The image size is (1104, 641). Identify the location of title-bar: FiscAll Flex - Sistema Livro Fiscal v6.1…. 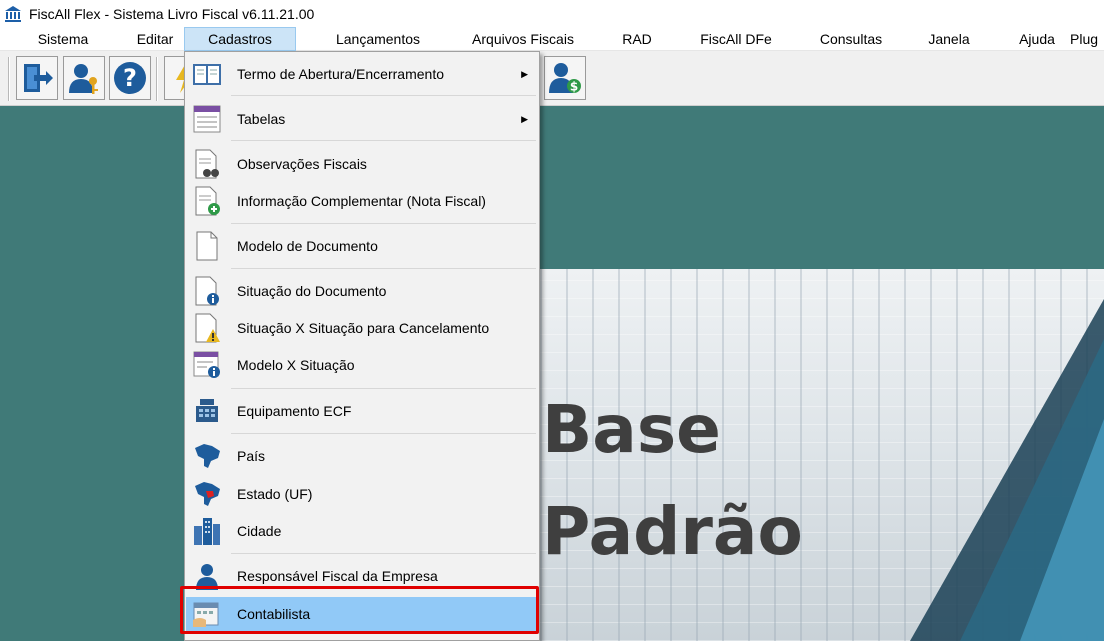
(552, 13).